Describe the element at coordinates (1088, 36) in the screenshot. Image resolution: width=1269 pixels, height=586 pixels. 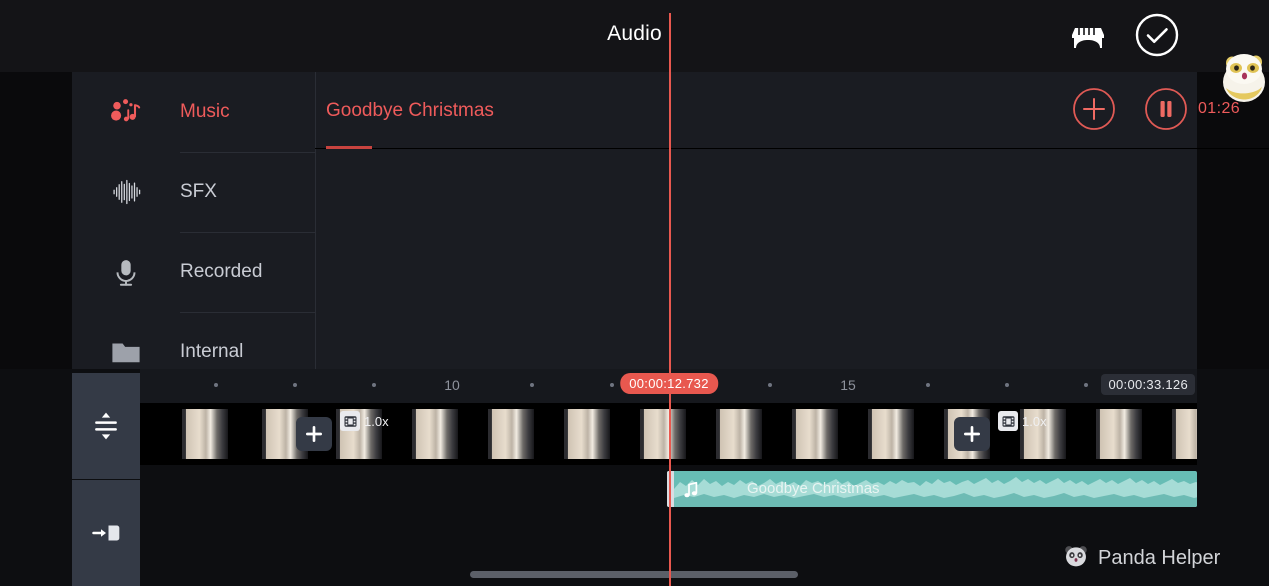
I see `store-icon` at that location.